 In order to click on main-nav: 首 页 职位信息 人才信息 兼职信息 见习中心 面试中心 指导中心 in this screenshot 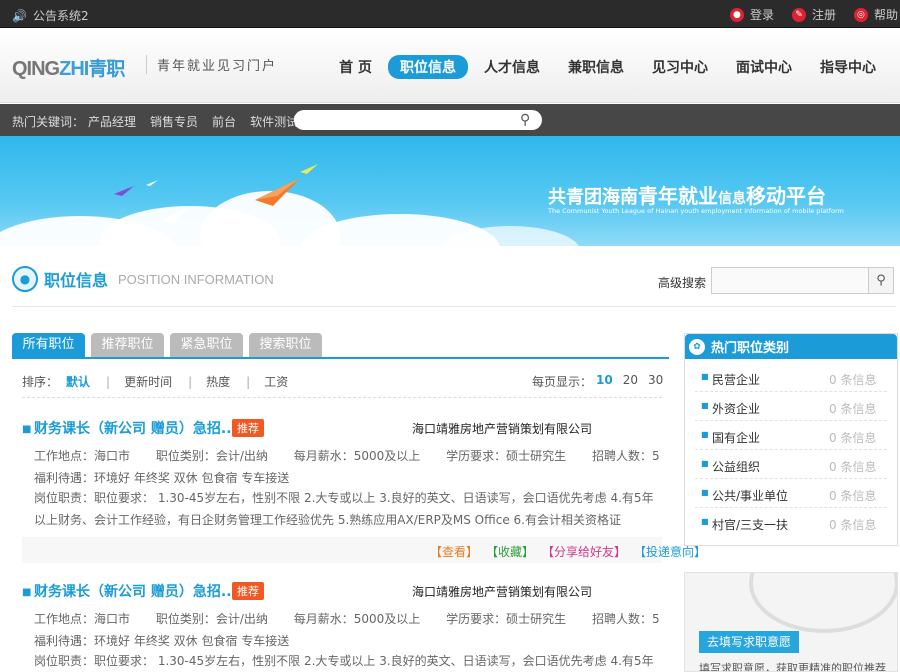, I will do `click(605, 67)`.